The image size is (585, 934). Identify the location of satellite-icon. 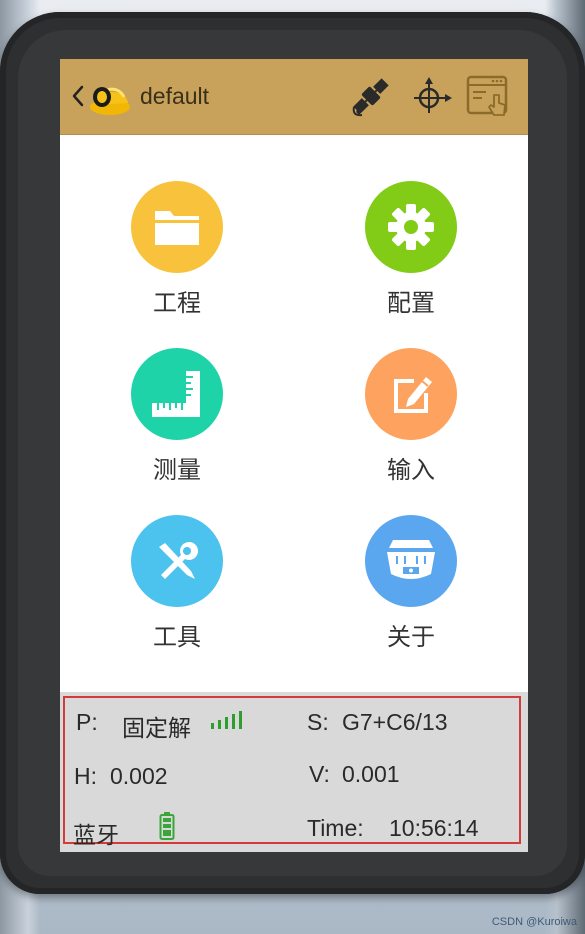
(371, 96).